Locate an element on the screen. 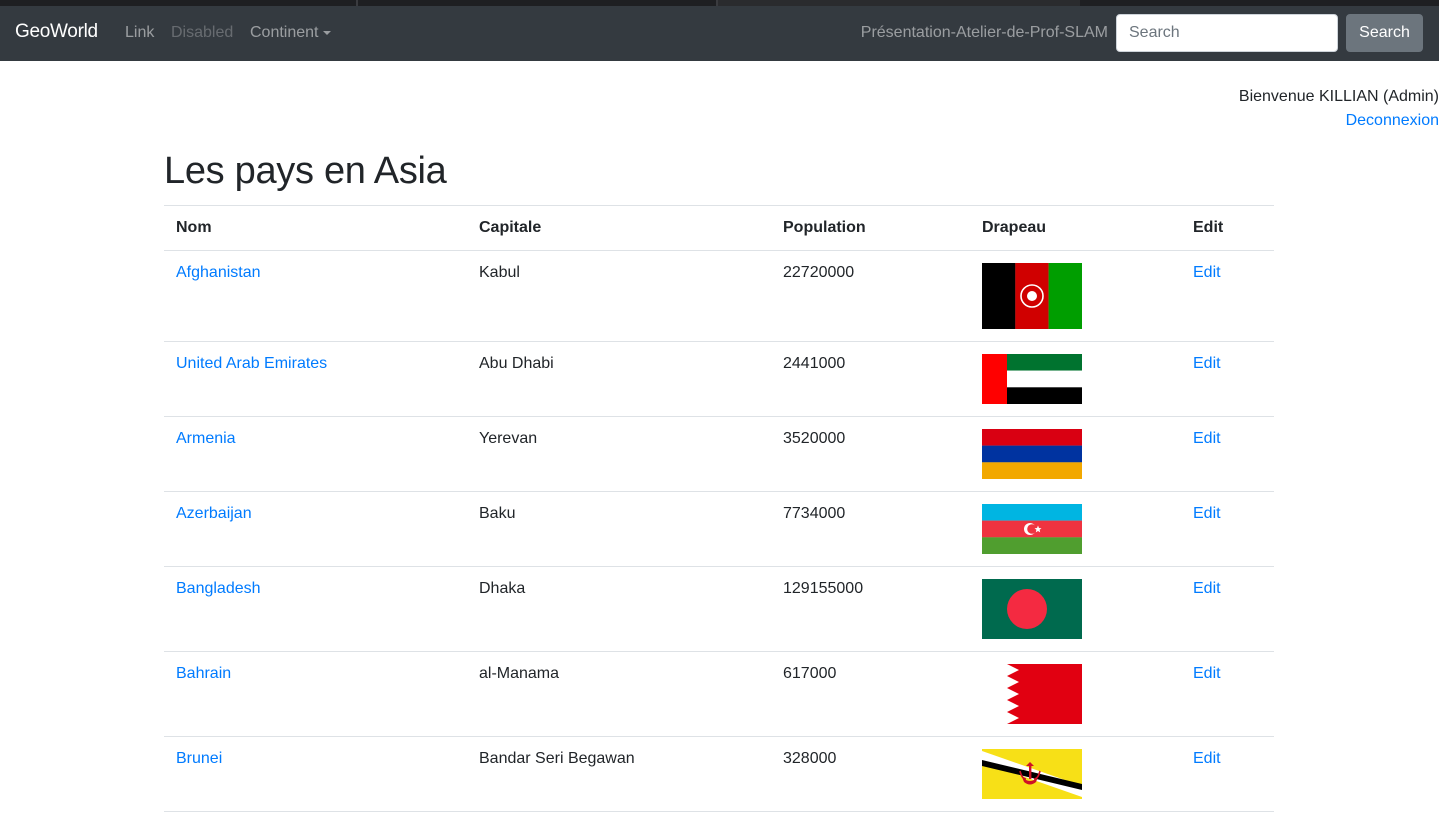  column-header-drapeau: Drapeau is located at coordinates (1075, 228).